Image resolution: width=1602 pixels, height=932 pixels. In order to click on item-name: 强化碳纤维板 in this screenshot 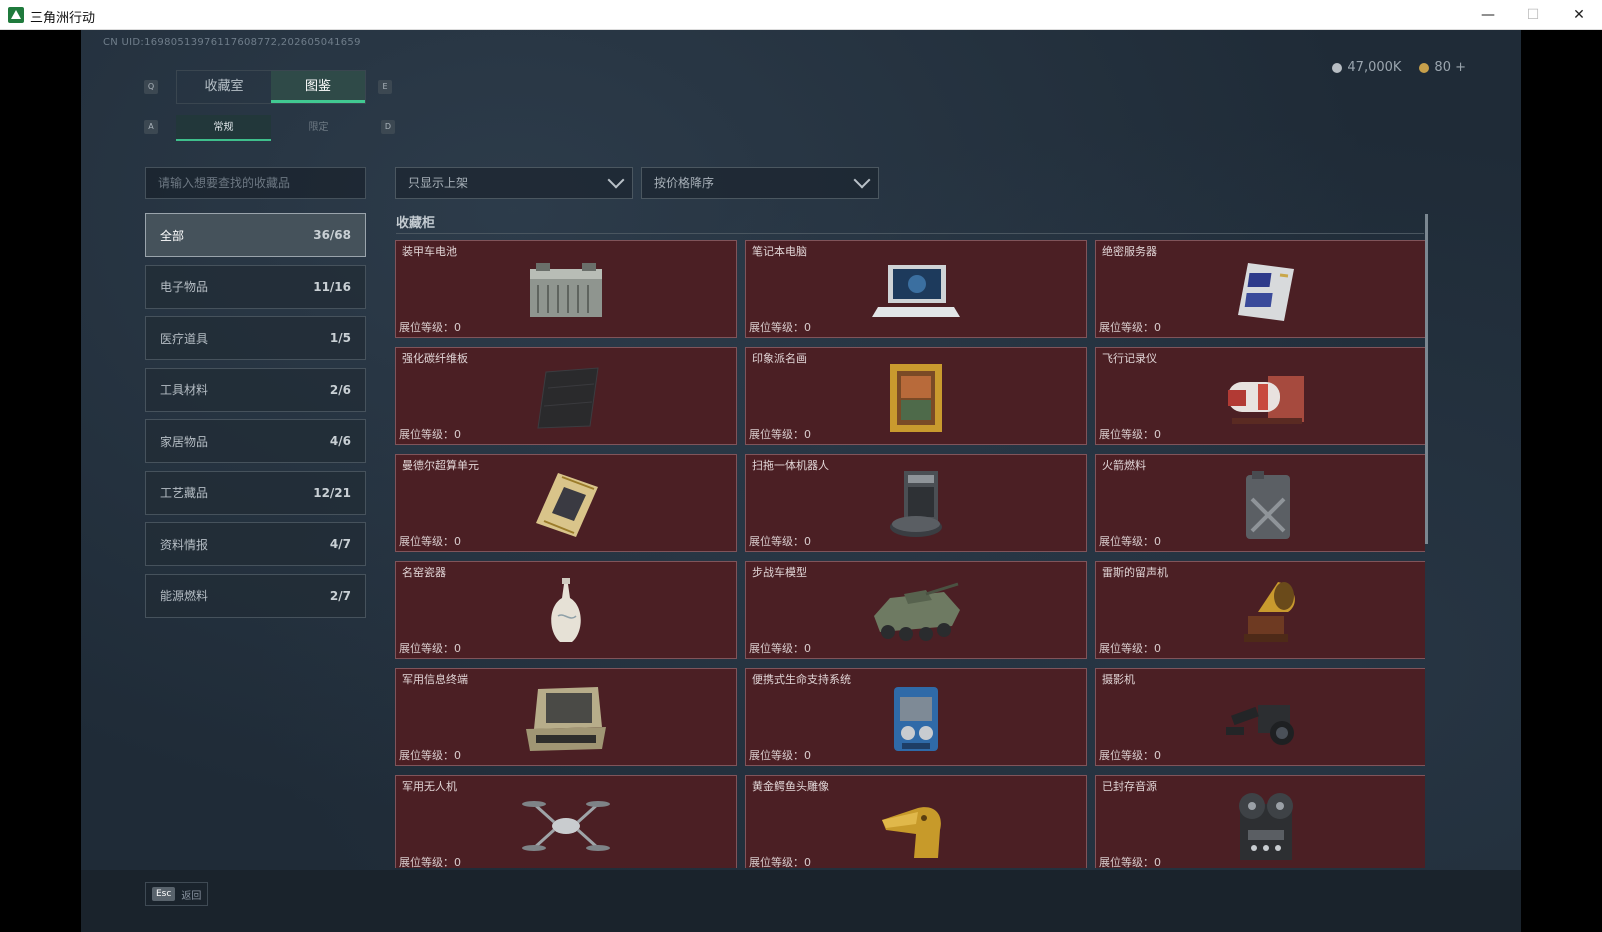, I will do `click(435, 358)`.